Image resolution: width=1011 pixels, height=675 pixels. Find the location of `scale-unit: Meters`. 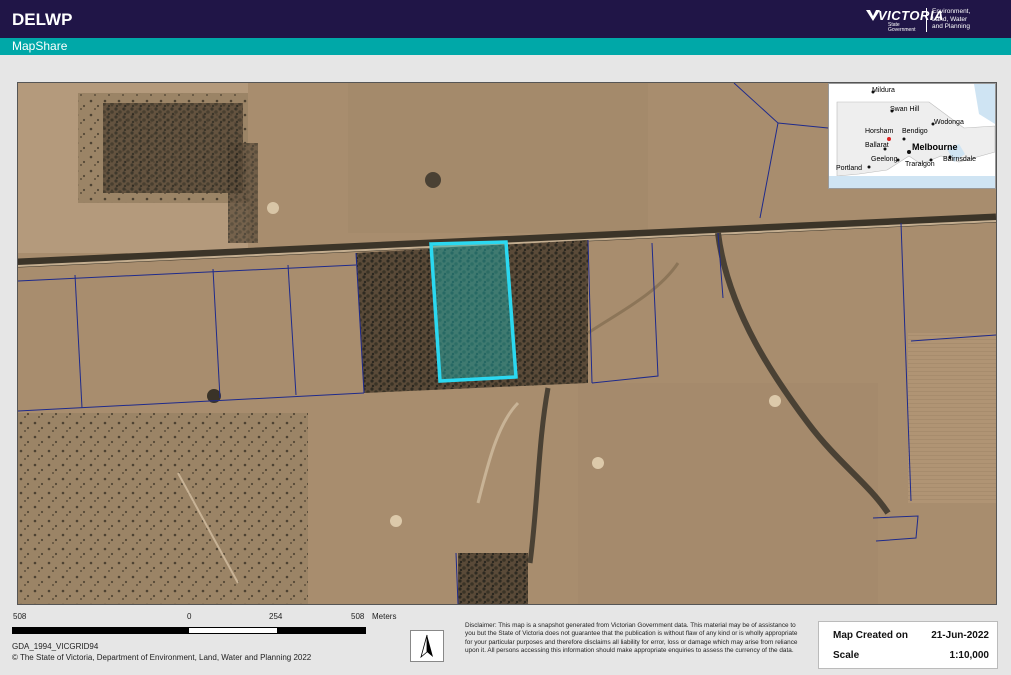

scale-unit: Meters is located at coordinates (384, 616).